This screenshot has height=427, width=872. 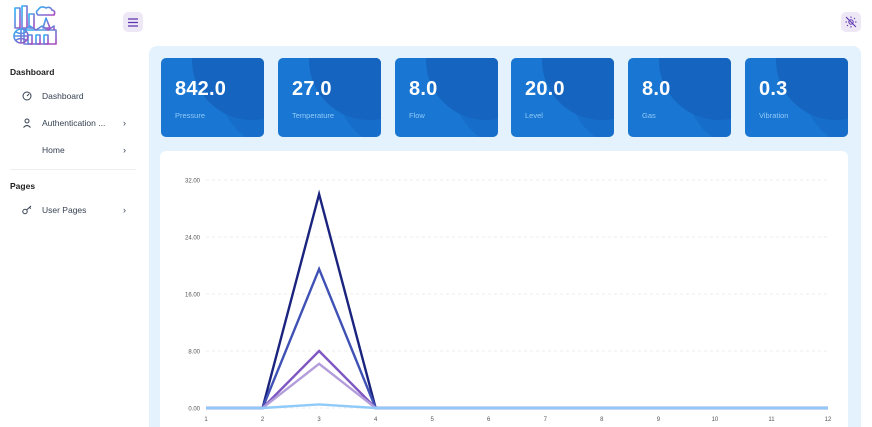 What do you see at coordinates (796, 97) in the screenshot?
I see `stat-card-vibration: 0.3 Vibration` at bounding box center [796, 97].